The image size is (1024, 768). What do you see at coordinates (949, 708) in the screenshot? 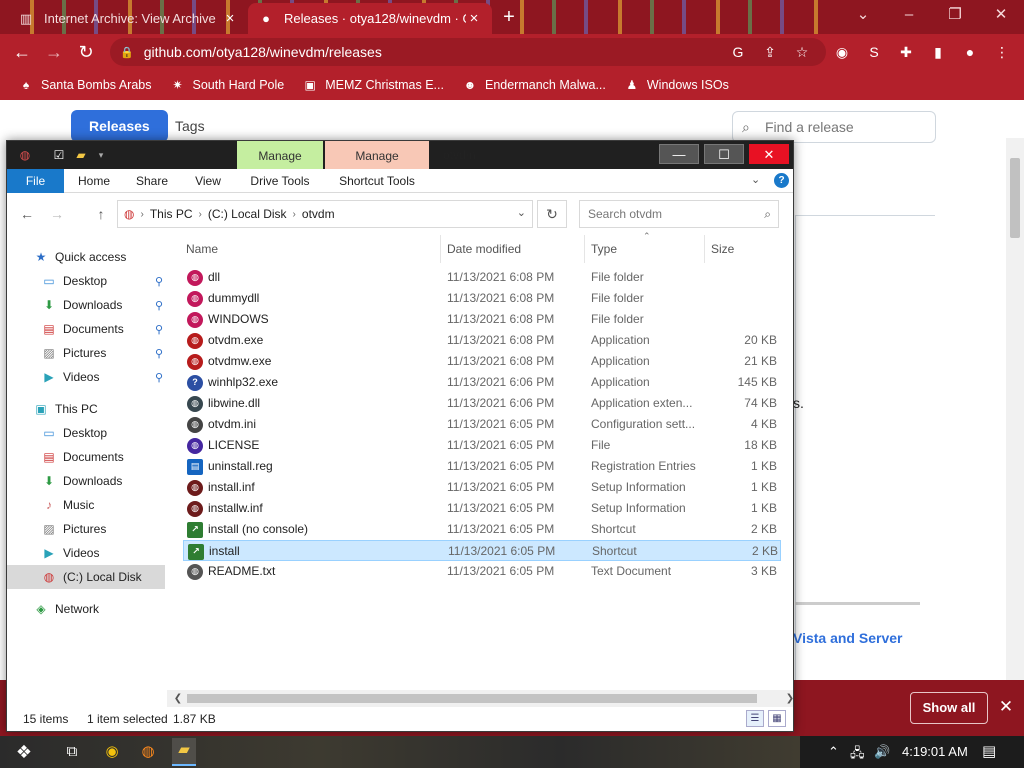
I see `show-all-button: Show all` at bounding box center [949, 708].